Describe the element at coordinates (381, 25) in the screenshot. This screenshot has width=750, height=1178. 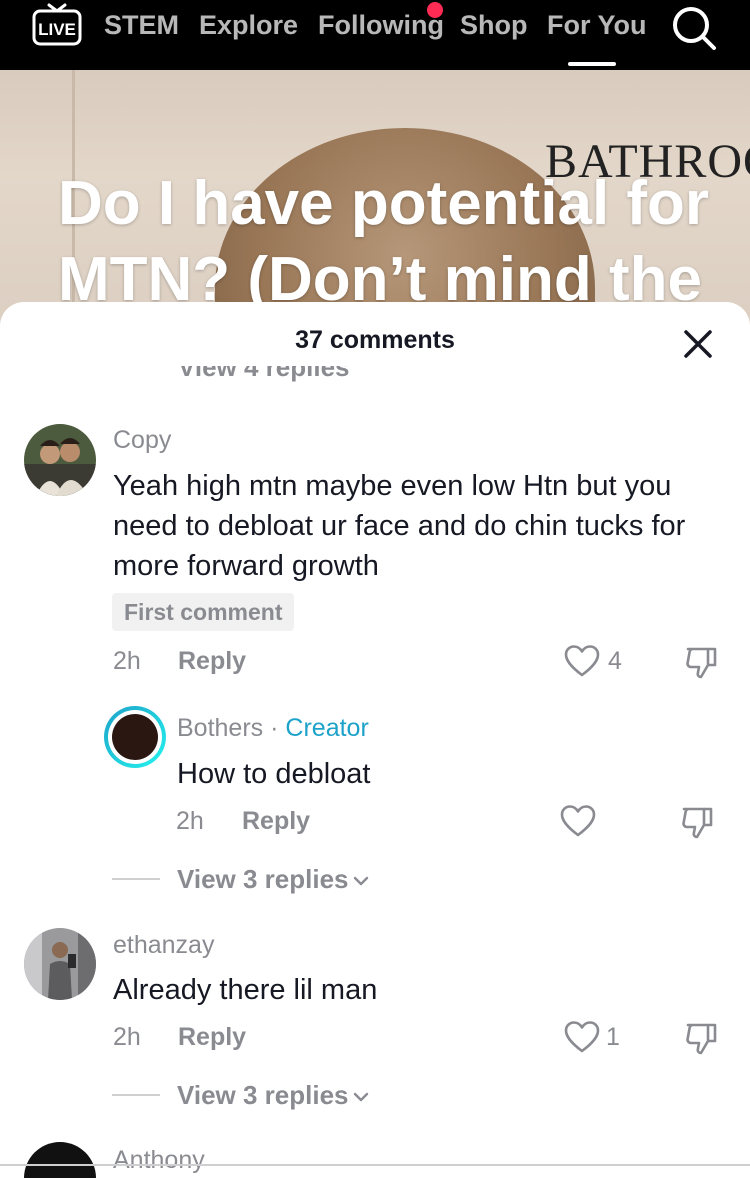
I see `tab-following: Following` at that location.